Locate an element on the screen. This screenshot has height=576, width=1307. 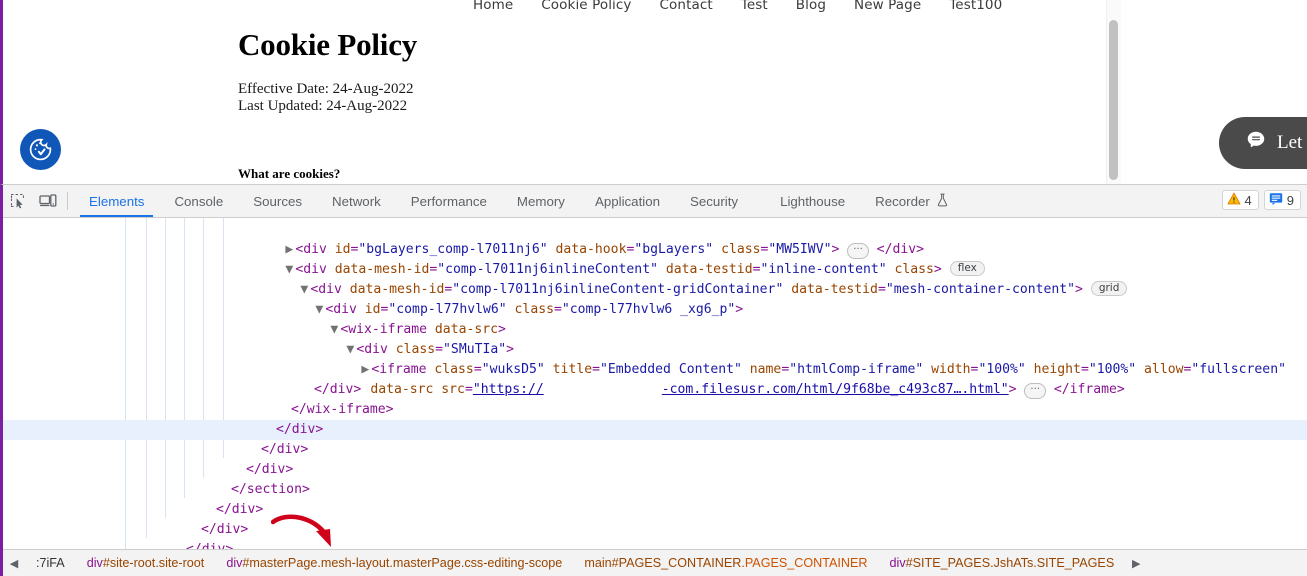
last-updated-date: Last Updated: 24-Aug-2022 is located at coordinates (323, 106).